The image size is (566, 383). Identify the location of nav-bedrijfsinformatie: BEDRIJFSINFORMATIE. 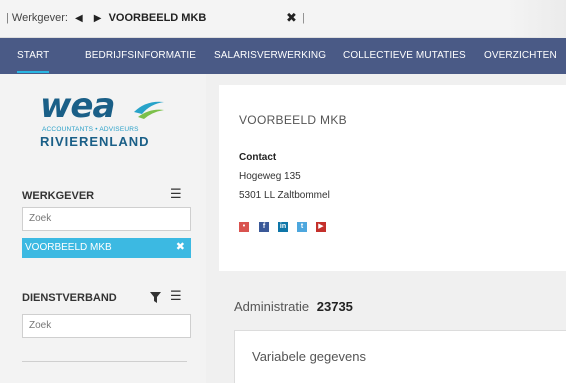
(140, 55).